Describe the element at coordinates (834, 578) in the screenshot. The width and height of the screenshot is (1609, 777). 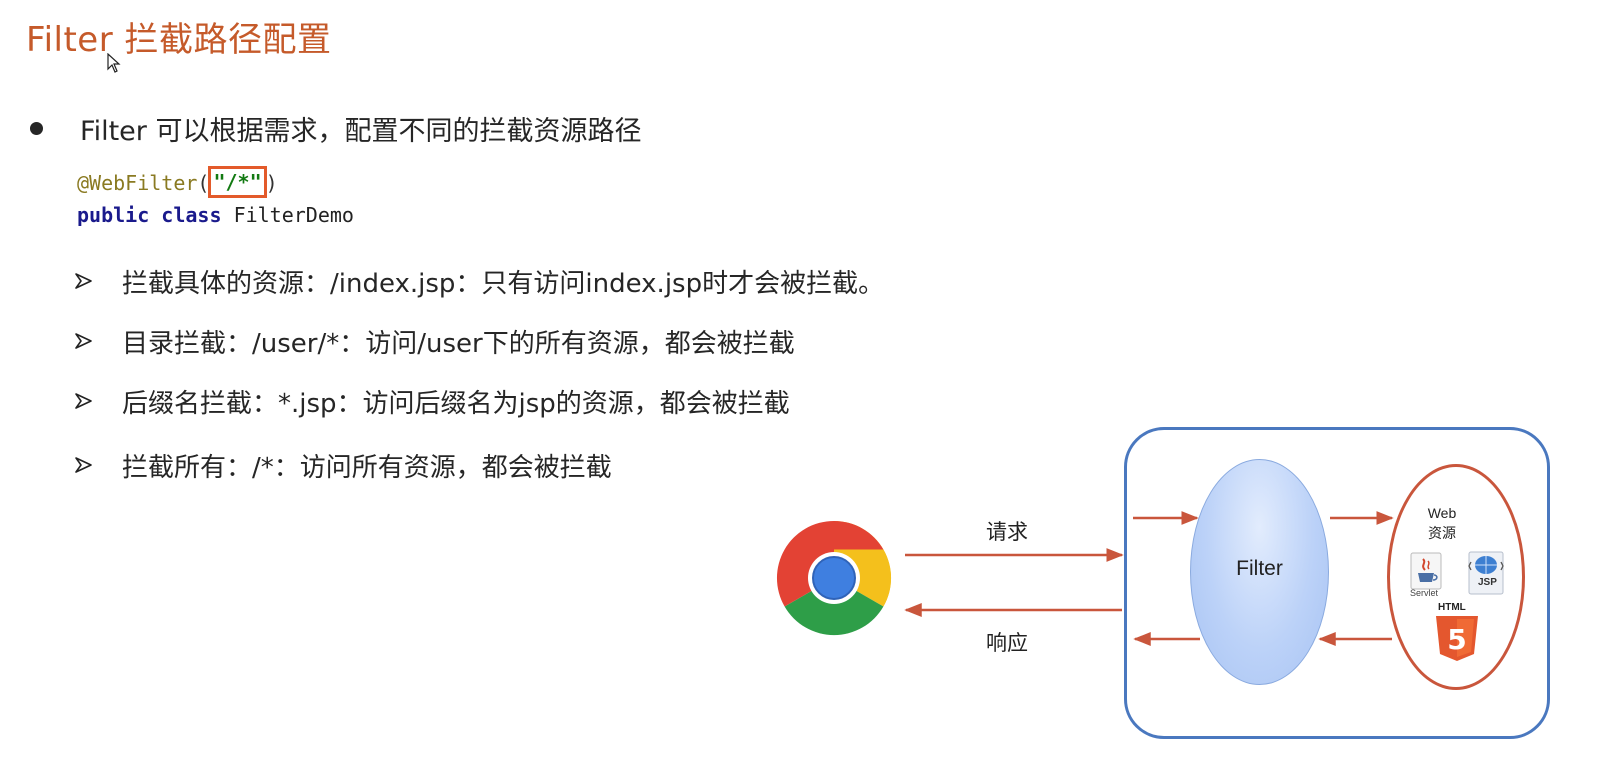
I see `chrome-icon` at that location.